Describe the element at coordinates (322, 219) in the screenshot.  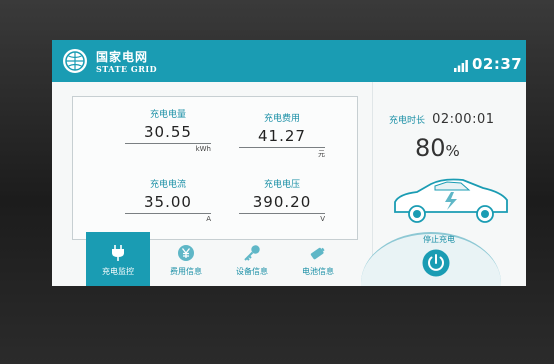
I see `metric-unit: V` at that location.